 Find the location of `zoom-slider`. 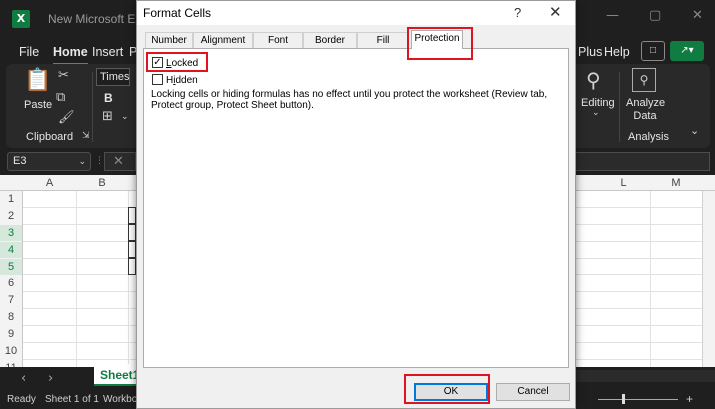

zoom-slider is located at coordinates (638, 399).